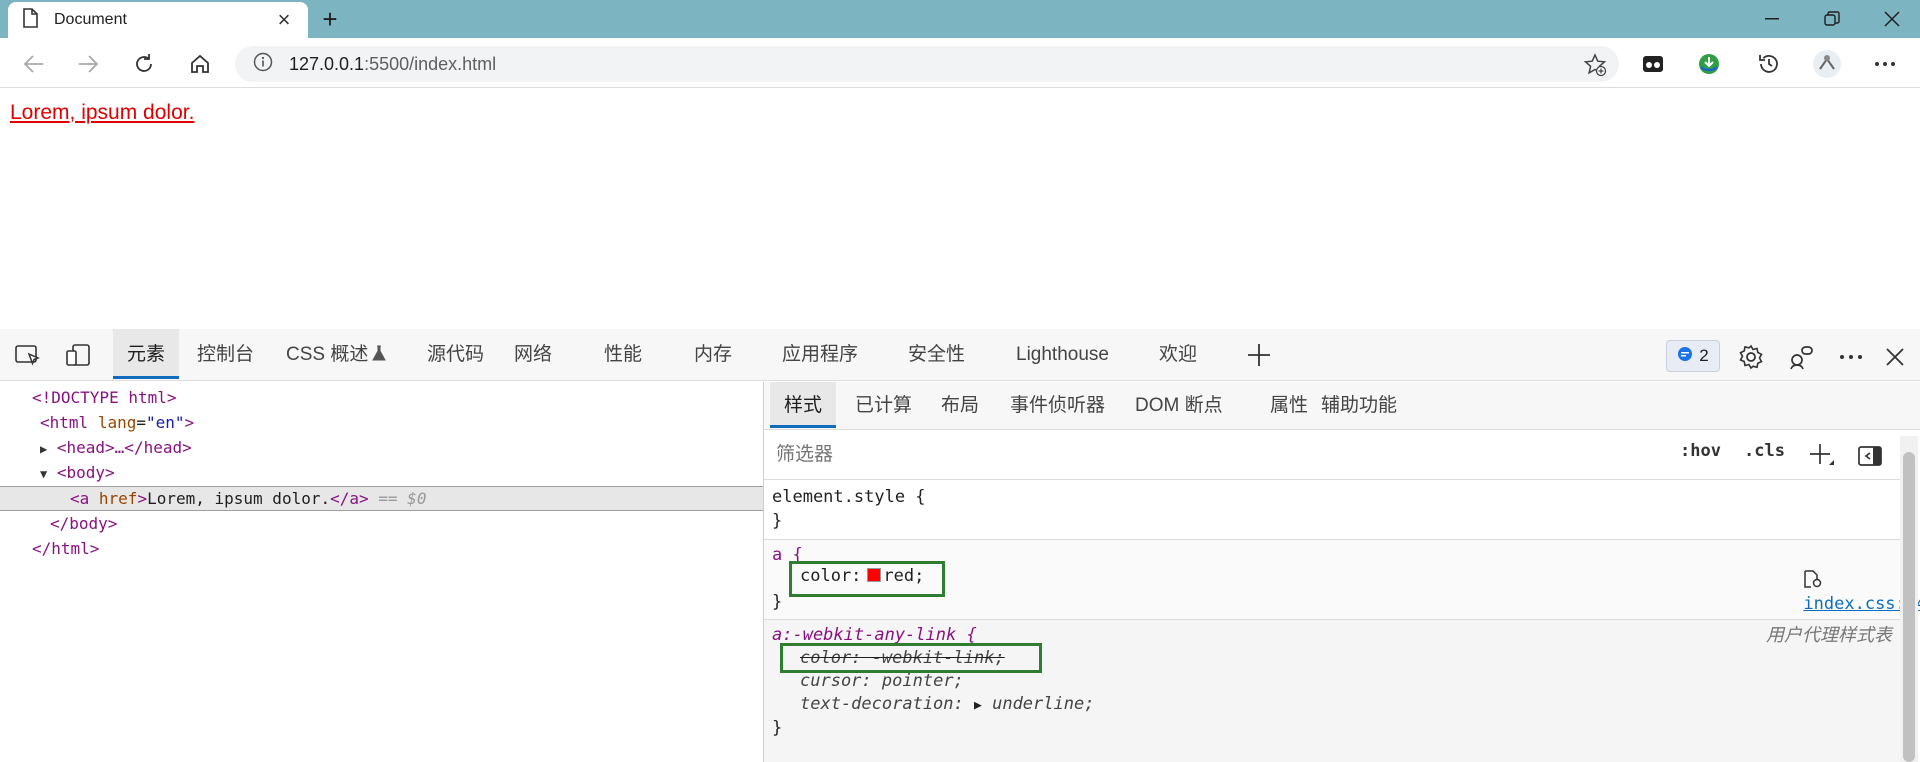 The width and height of the screenshot is (1920, 762). What do you see at coordinates (158, 20) in the screenshot?
I see `browser-tab: Document ×` at bounding box center [158, 20].